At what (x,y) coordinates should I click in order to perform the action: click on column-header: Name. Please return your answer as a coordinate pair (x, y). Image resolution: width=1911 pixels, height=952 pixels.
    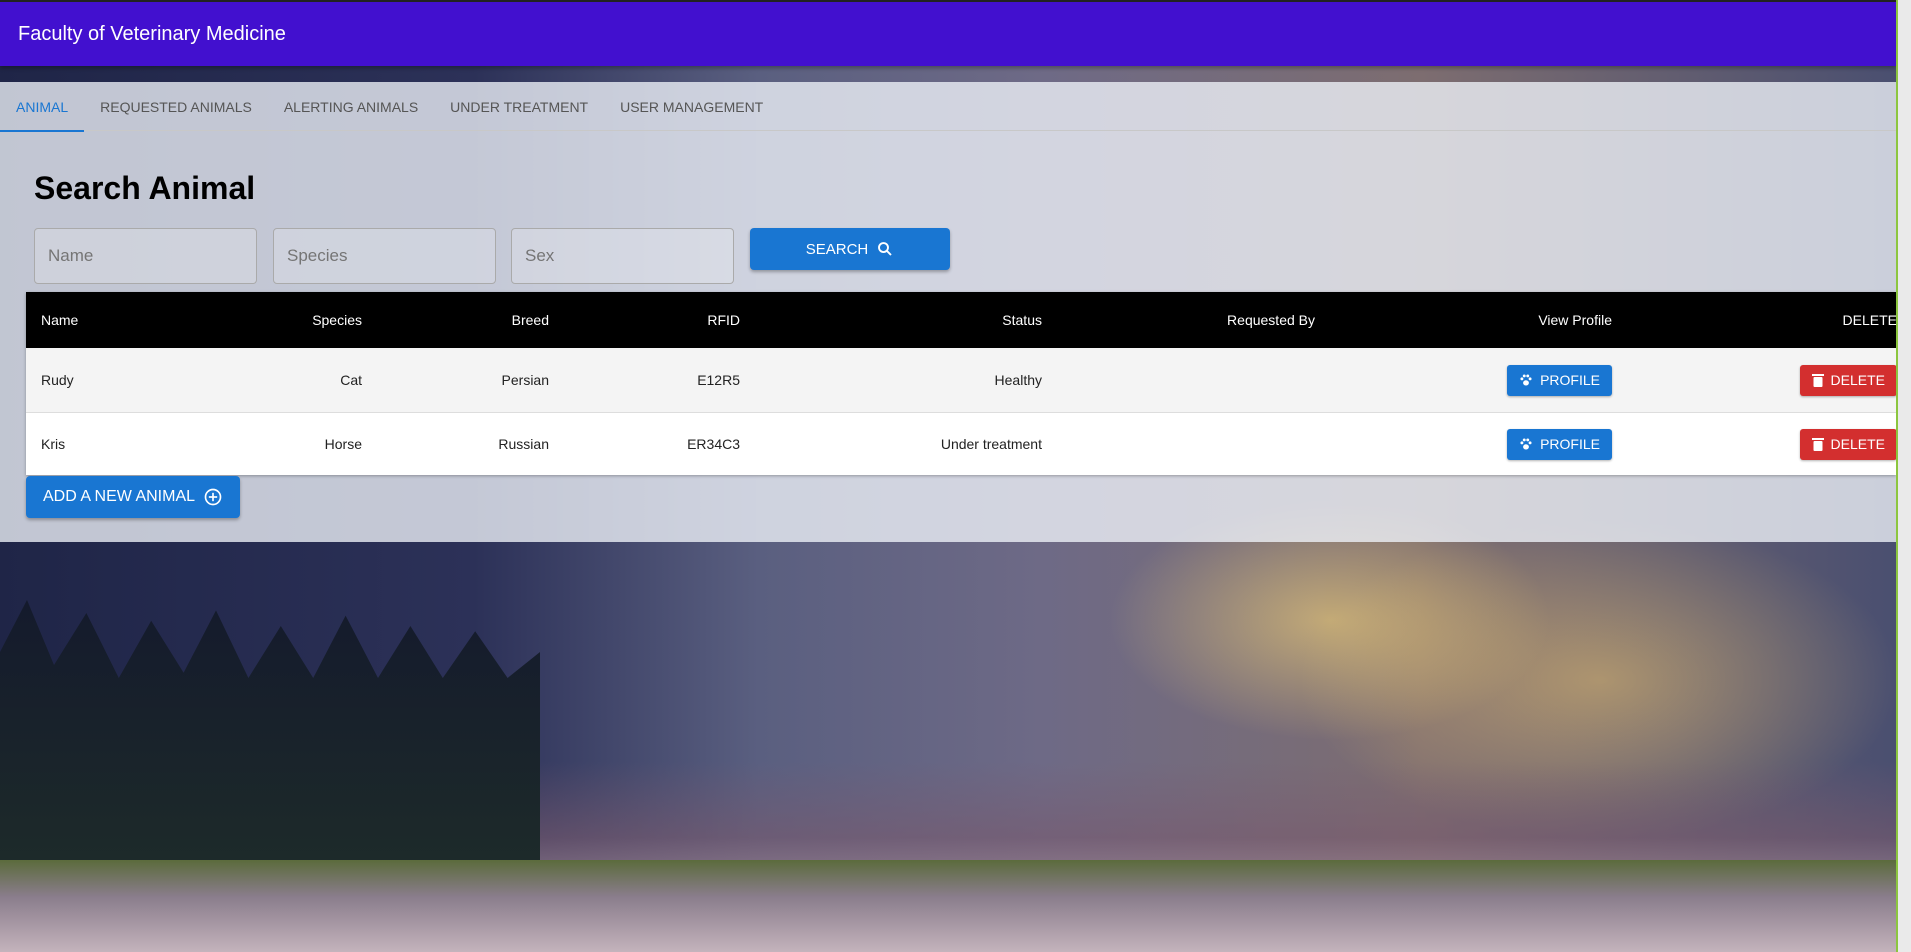
    Looking at the image, I should click on (60, 320).